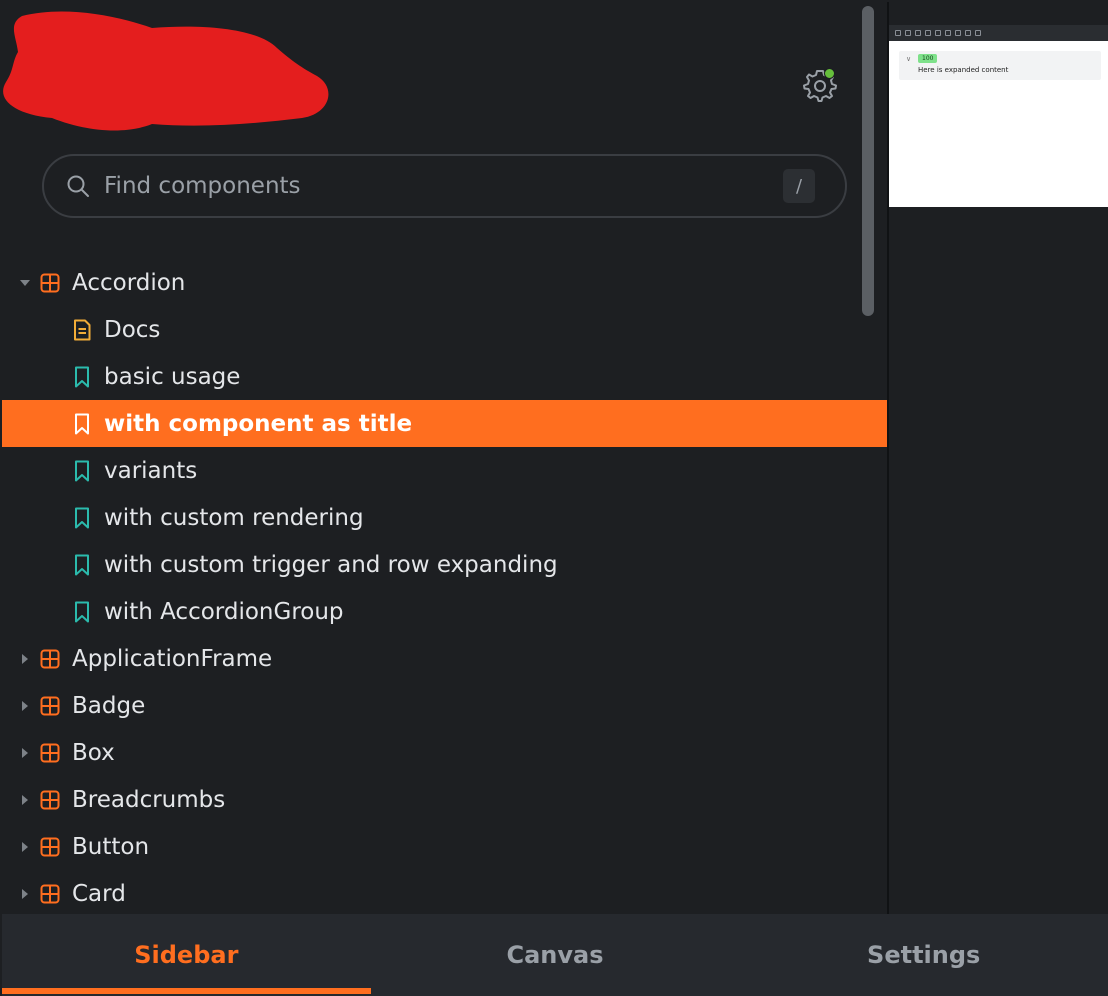 The height and width of the screenshot is (996, 1108). What do you see at coordinates (82, 329) in the screenshot?
I see `document-icon` at bounding box center [82, 329].